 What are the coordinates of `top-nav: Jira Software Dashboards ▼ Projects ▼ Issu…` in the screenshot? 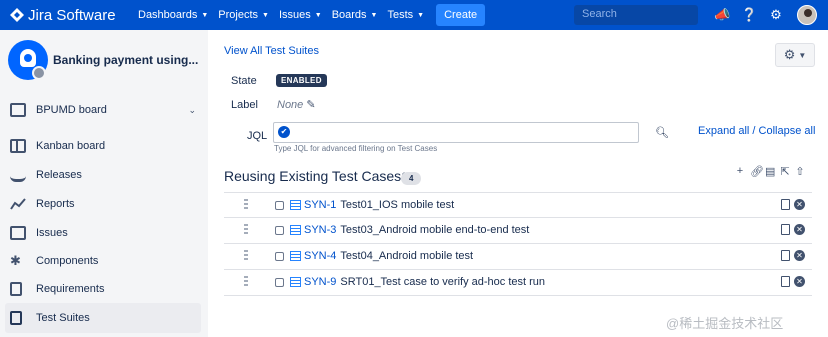 It's located at (414, 15).